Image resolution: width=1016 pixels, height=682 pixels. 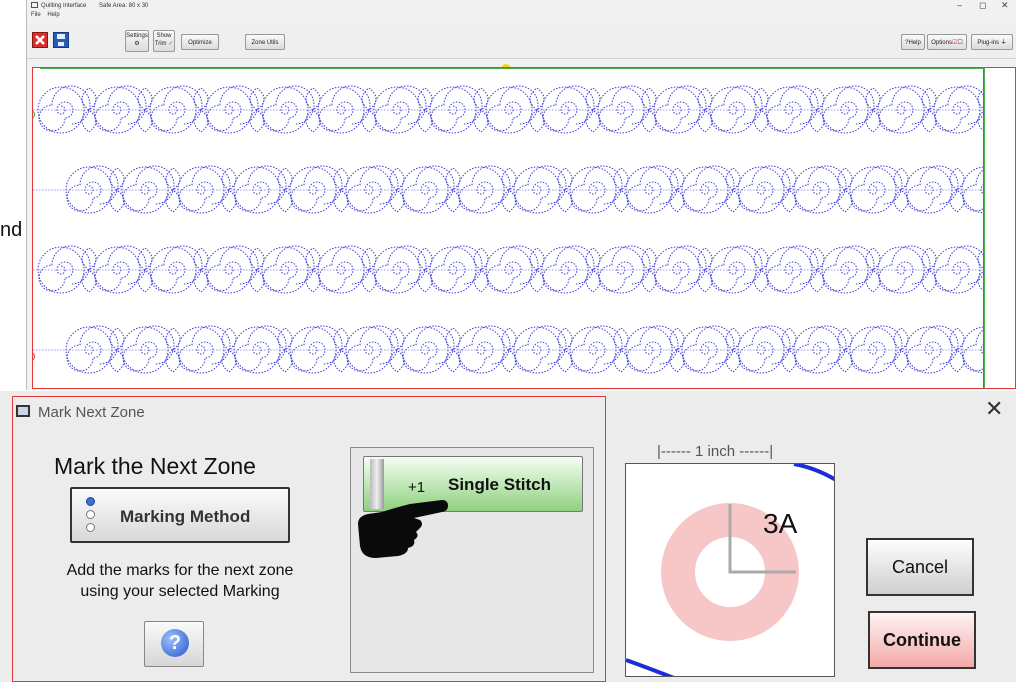 What do you see at coordinates (499, 484) in the screenshot?
I see `single-stitch-label: Single Stitch` at bounding box center [499, 484].